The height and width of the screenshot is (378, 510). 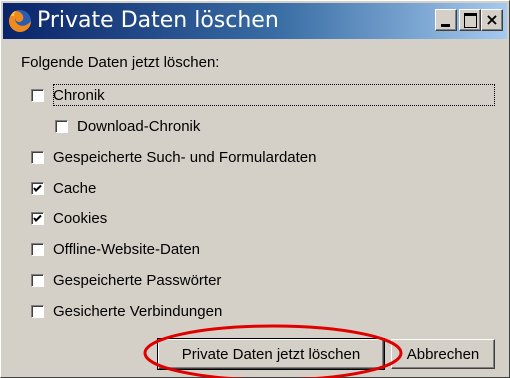 I want to click on option-passwoerter: Gespeicherte Passwörter, so click(x=126, y=280).